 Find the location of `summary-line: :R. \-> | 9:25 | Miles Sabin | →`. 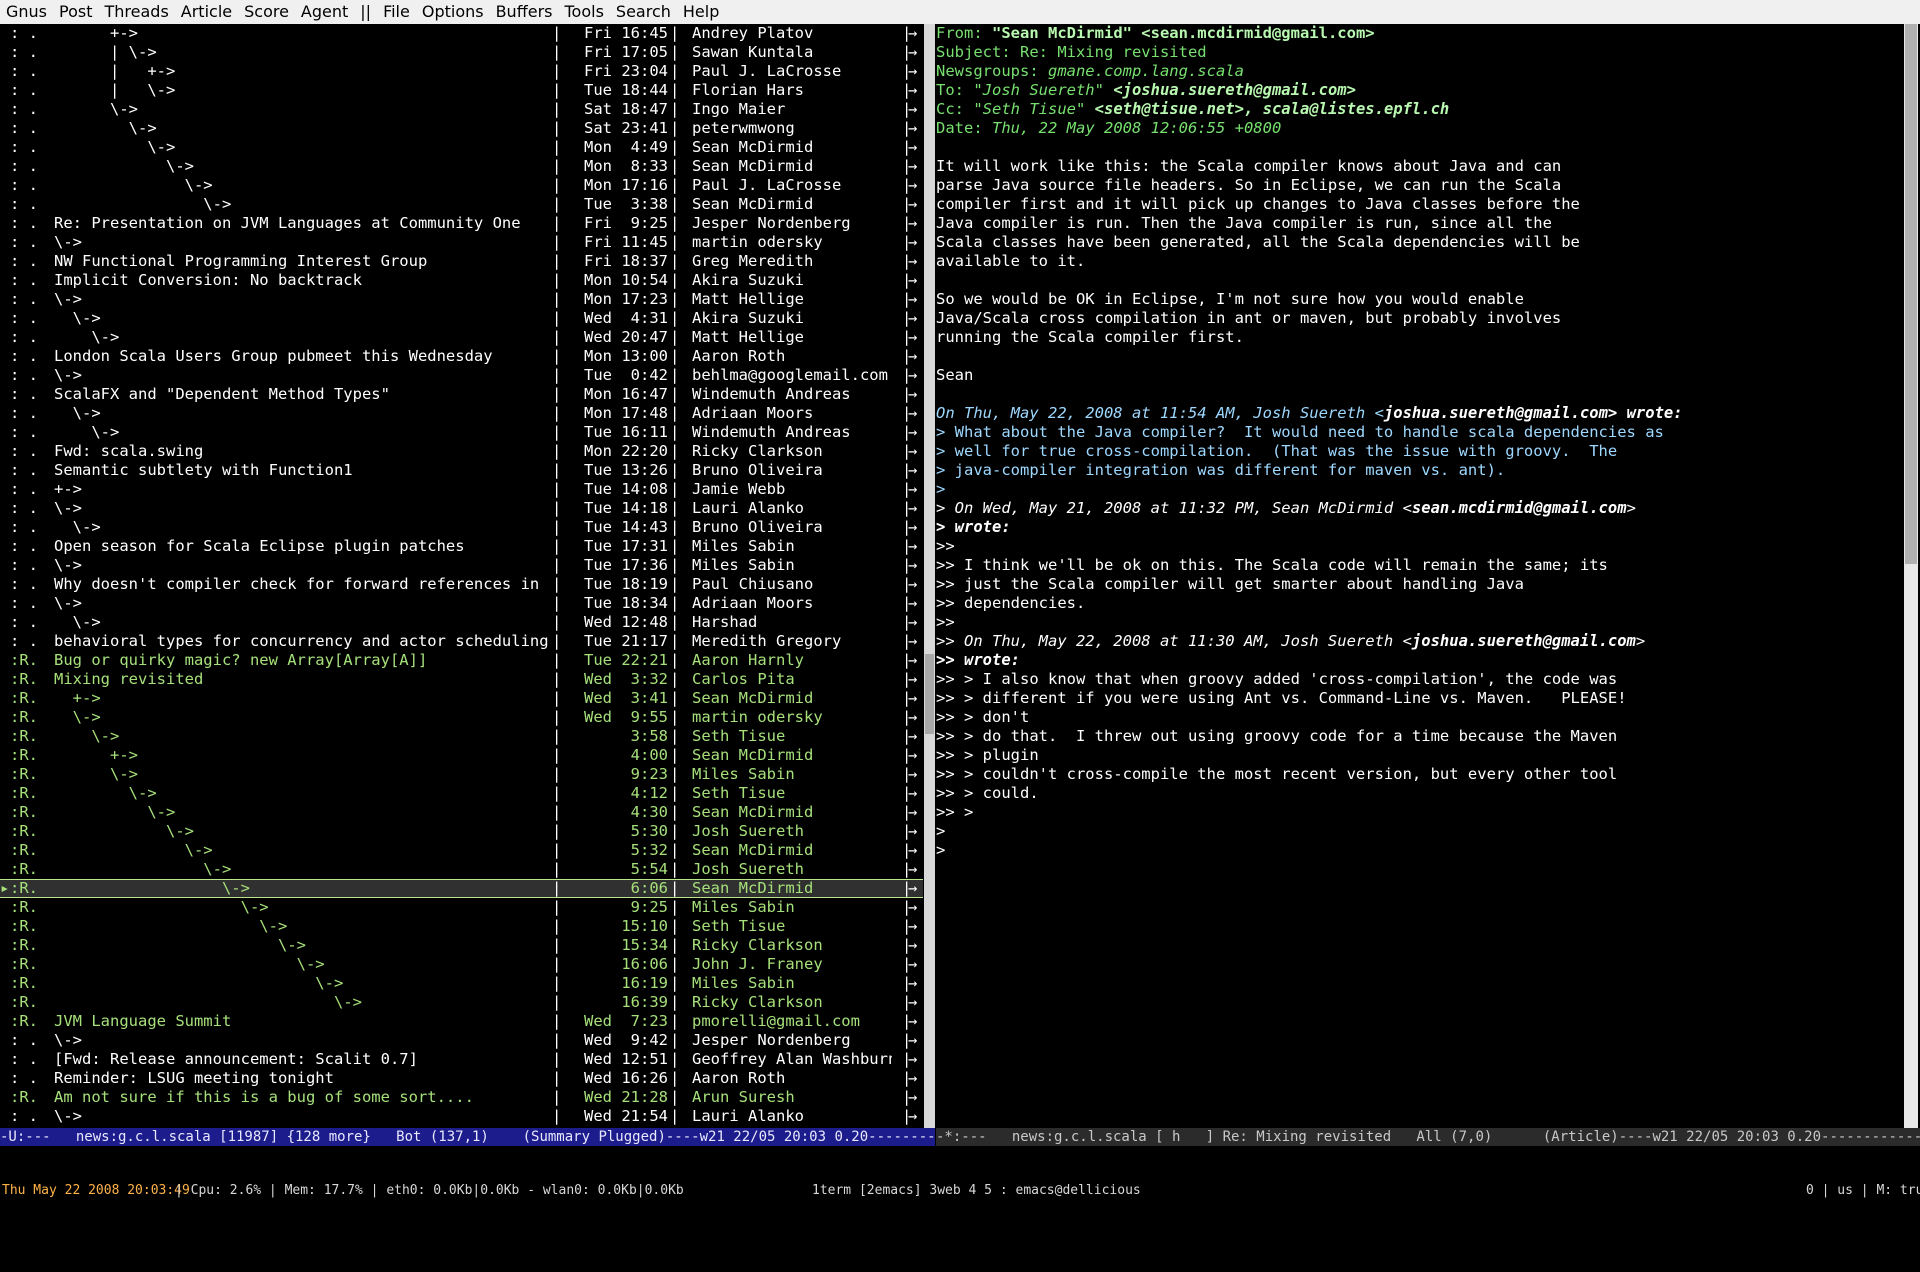

summary-line: :R. \-> | 9:25 | Miles Sabin | → is located at coordinates (461, 907).